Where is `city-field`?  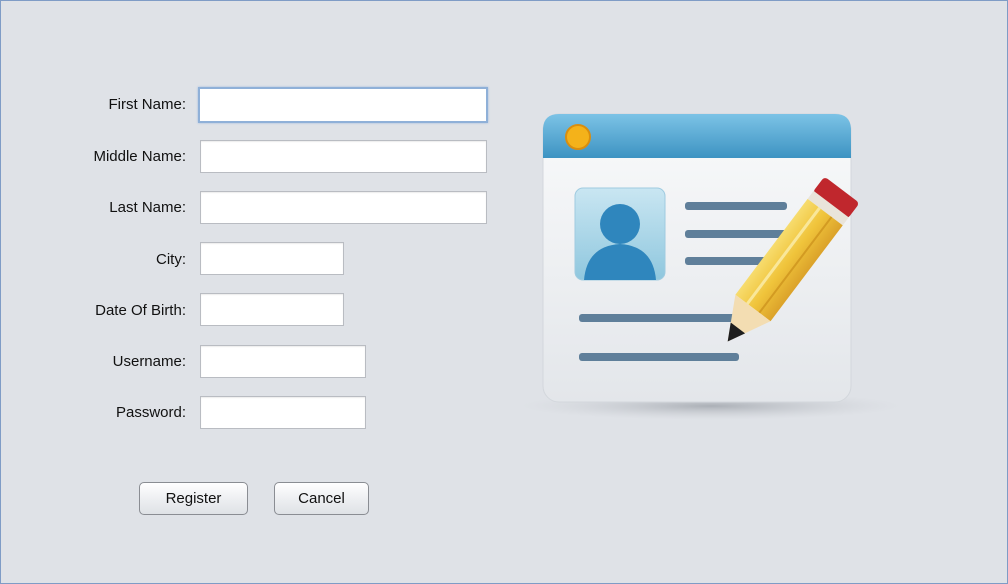
city-field is located at coordinates (272, 258).